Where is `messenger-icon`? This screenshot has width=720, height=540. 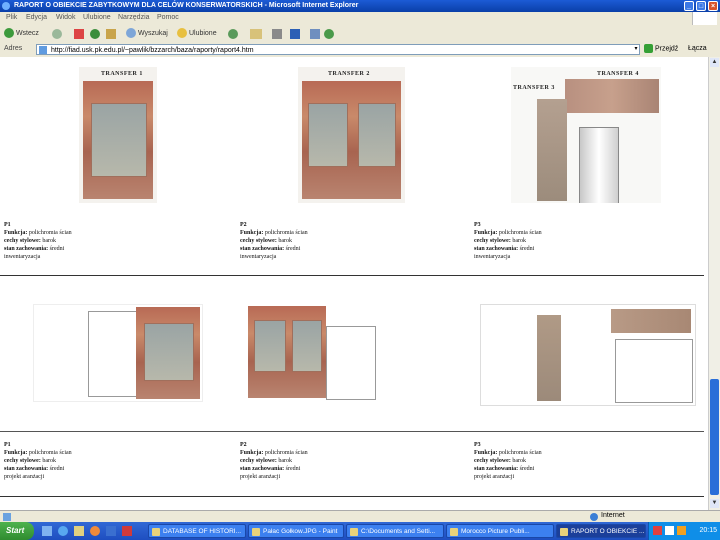
messenger-icon is located at coordinates (329, 34).